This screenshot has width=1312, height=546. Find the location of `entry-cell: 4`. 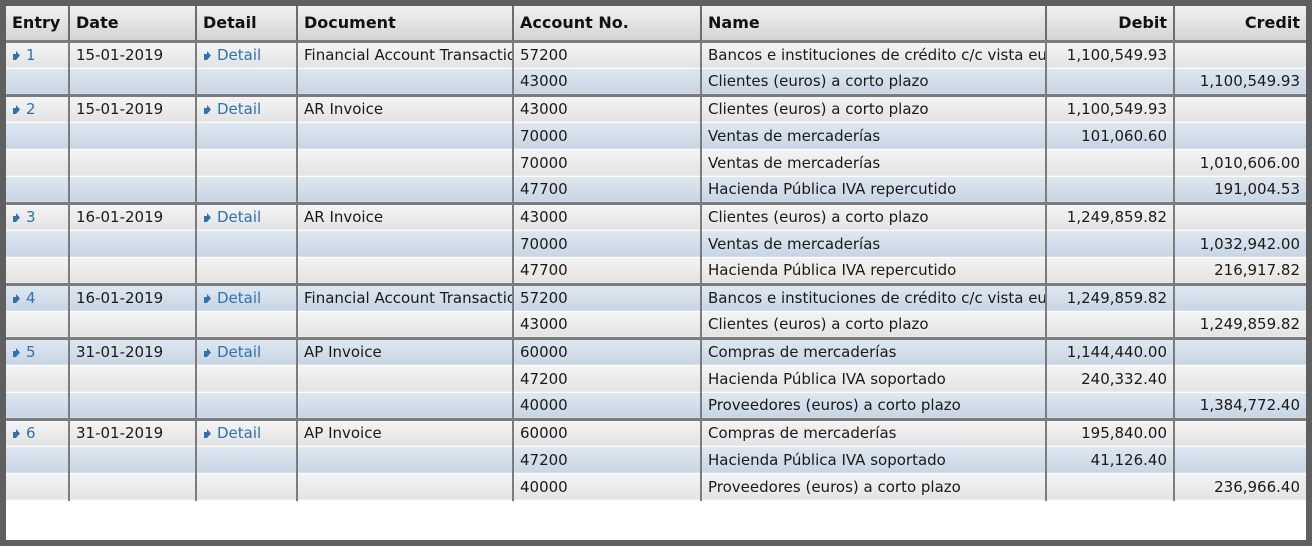

entry-cell: 4 is located at coordinates (38, 297).